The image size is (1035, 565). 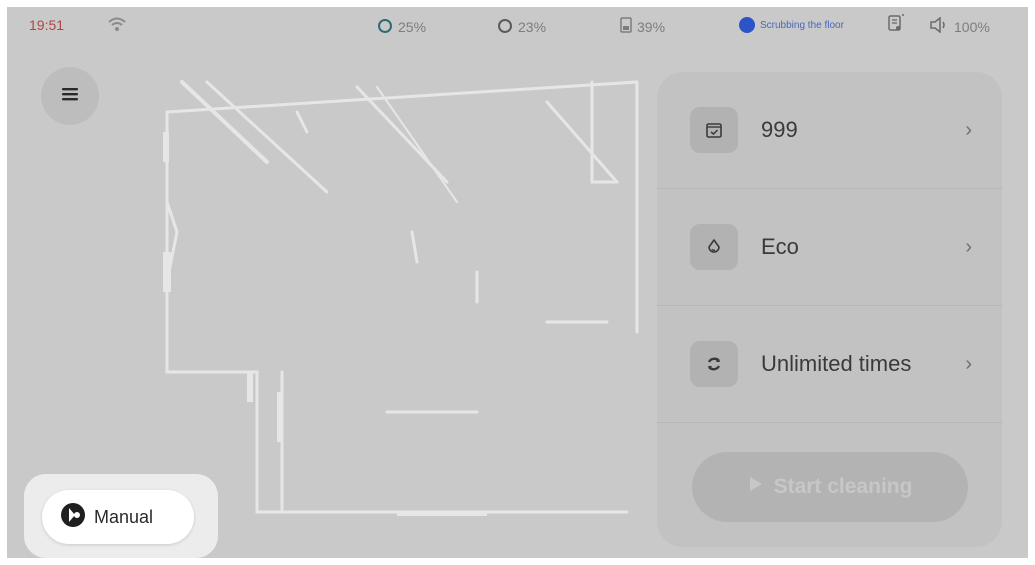 I want to click on divider, so click(x=829, y=422).